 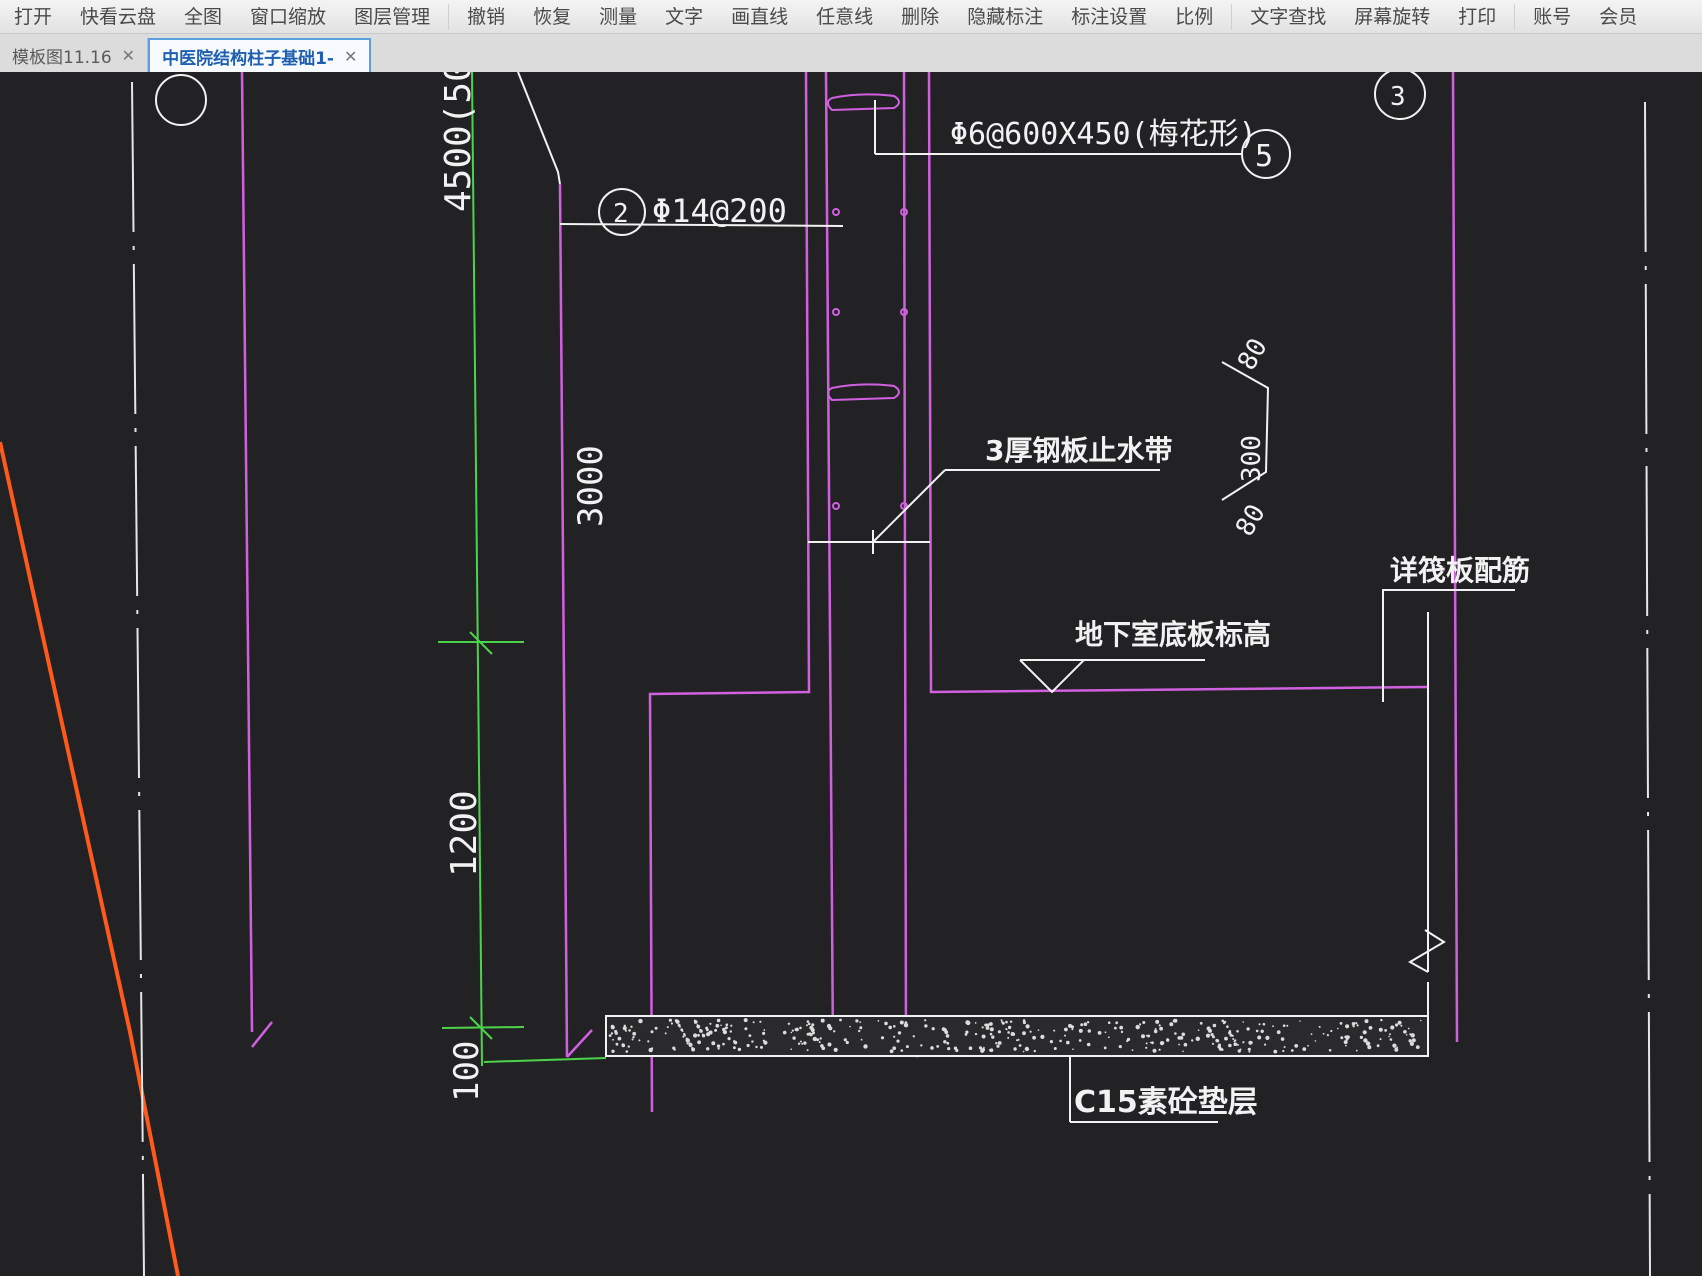 I want to click on toolbar-button-1: 快看云盘, so click(x=118, y=17).